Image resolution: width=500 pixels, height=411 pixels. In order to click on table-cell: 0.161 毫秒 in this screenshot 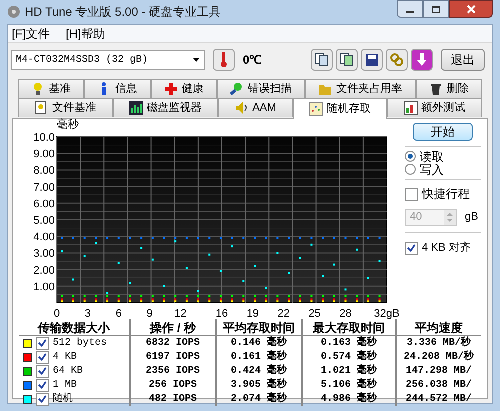, I will do `click(258, 357)`.